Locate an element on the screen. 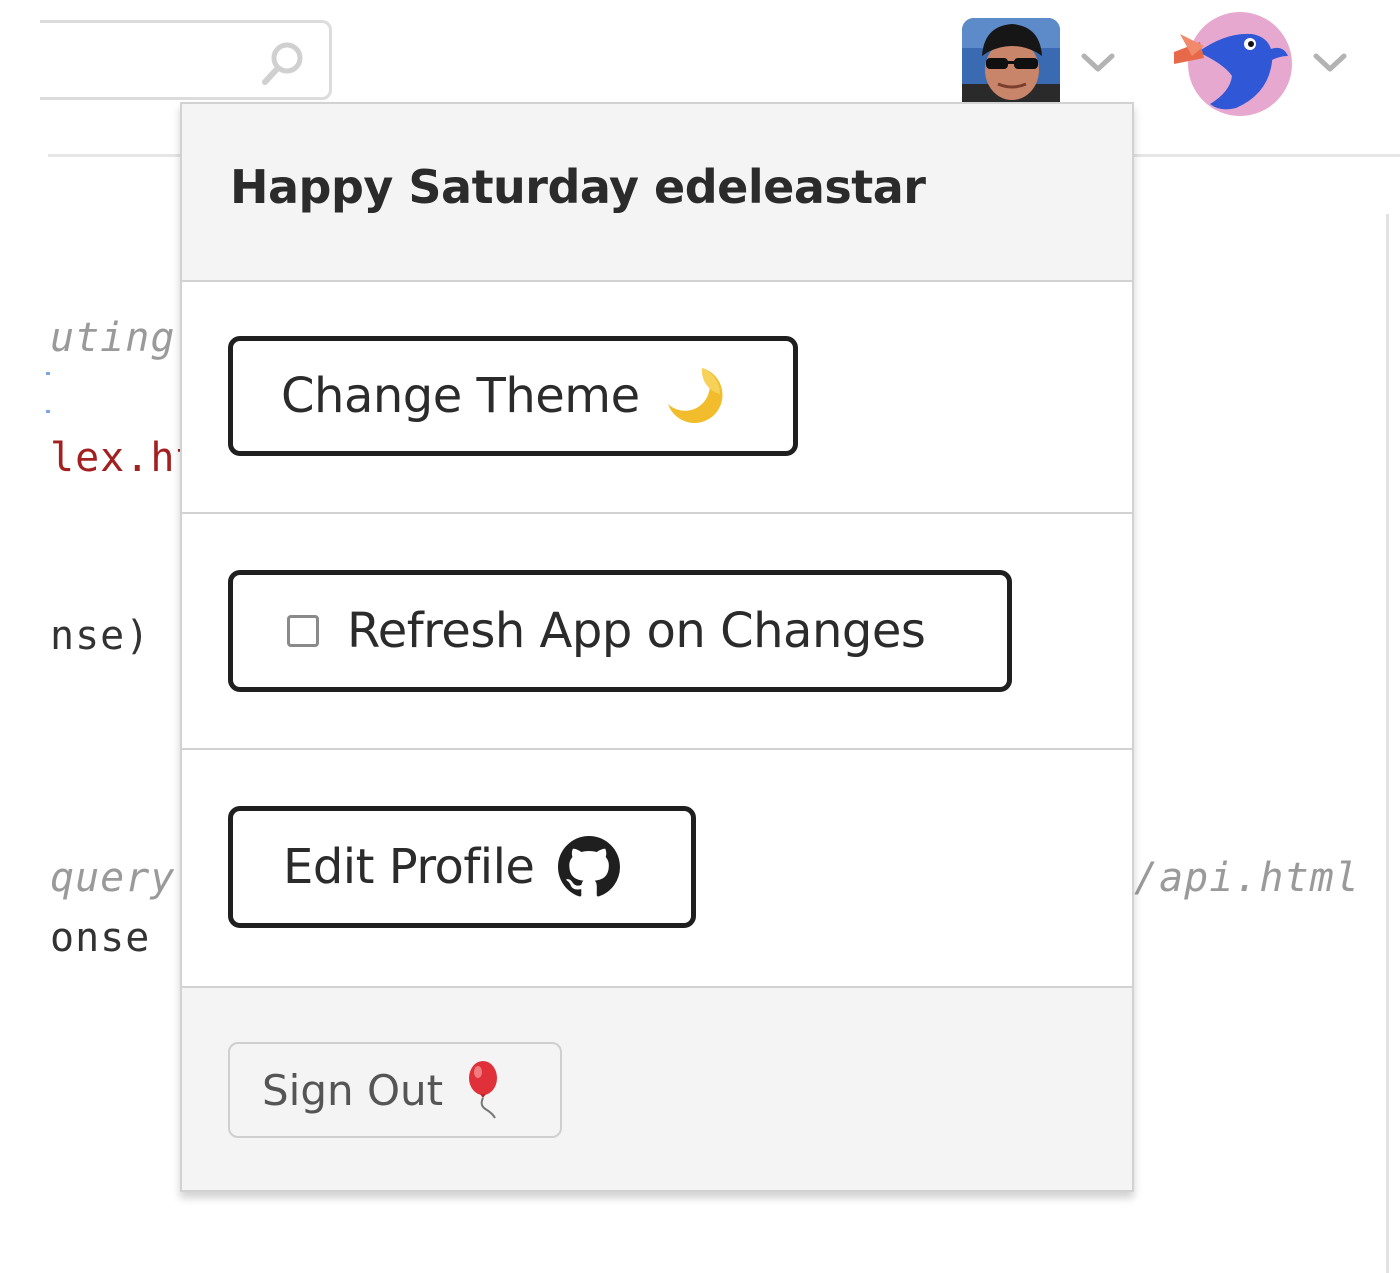 The height and width of the screenshot is (1273, 1400). user-avatar is located at coordinates (1011, 60).